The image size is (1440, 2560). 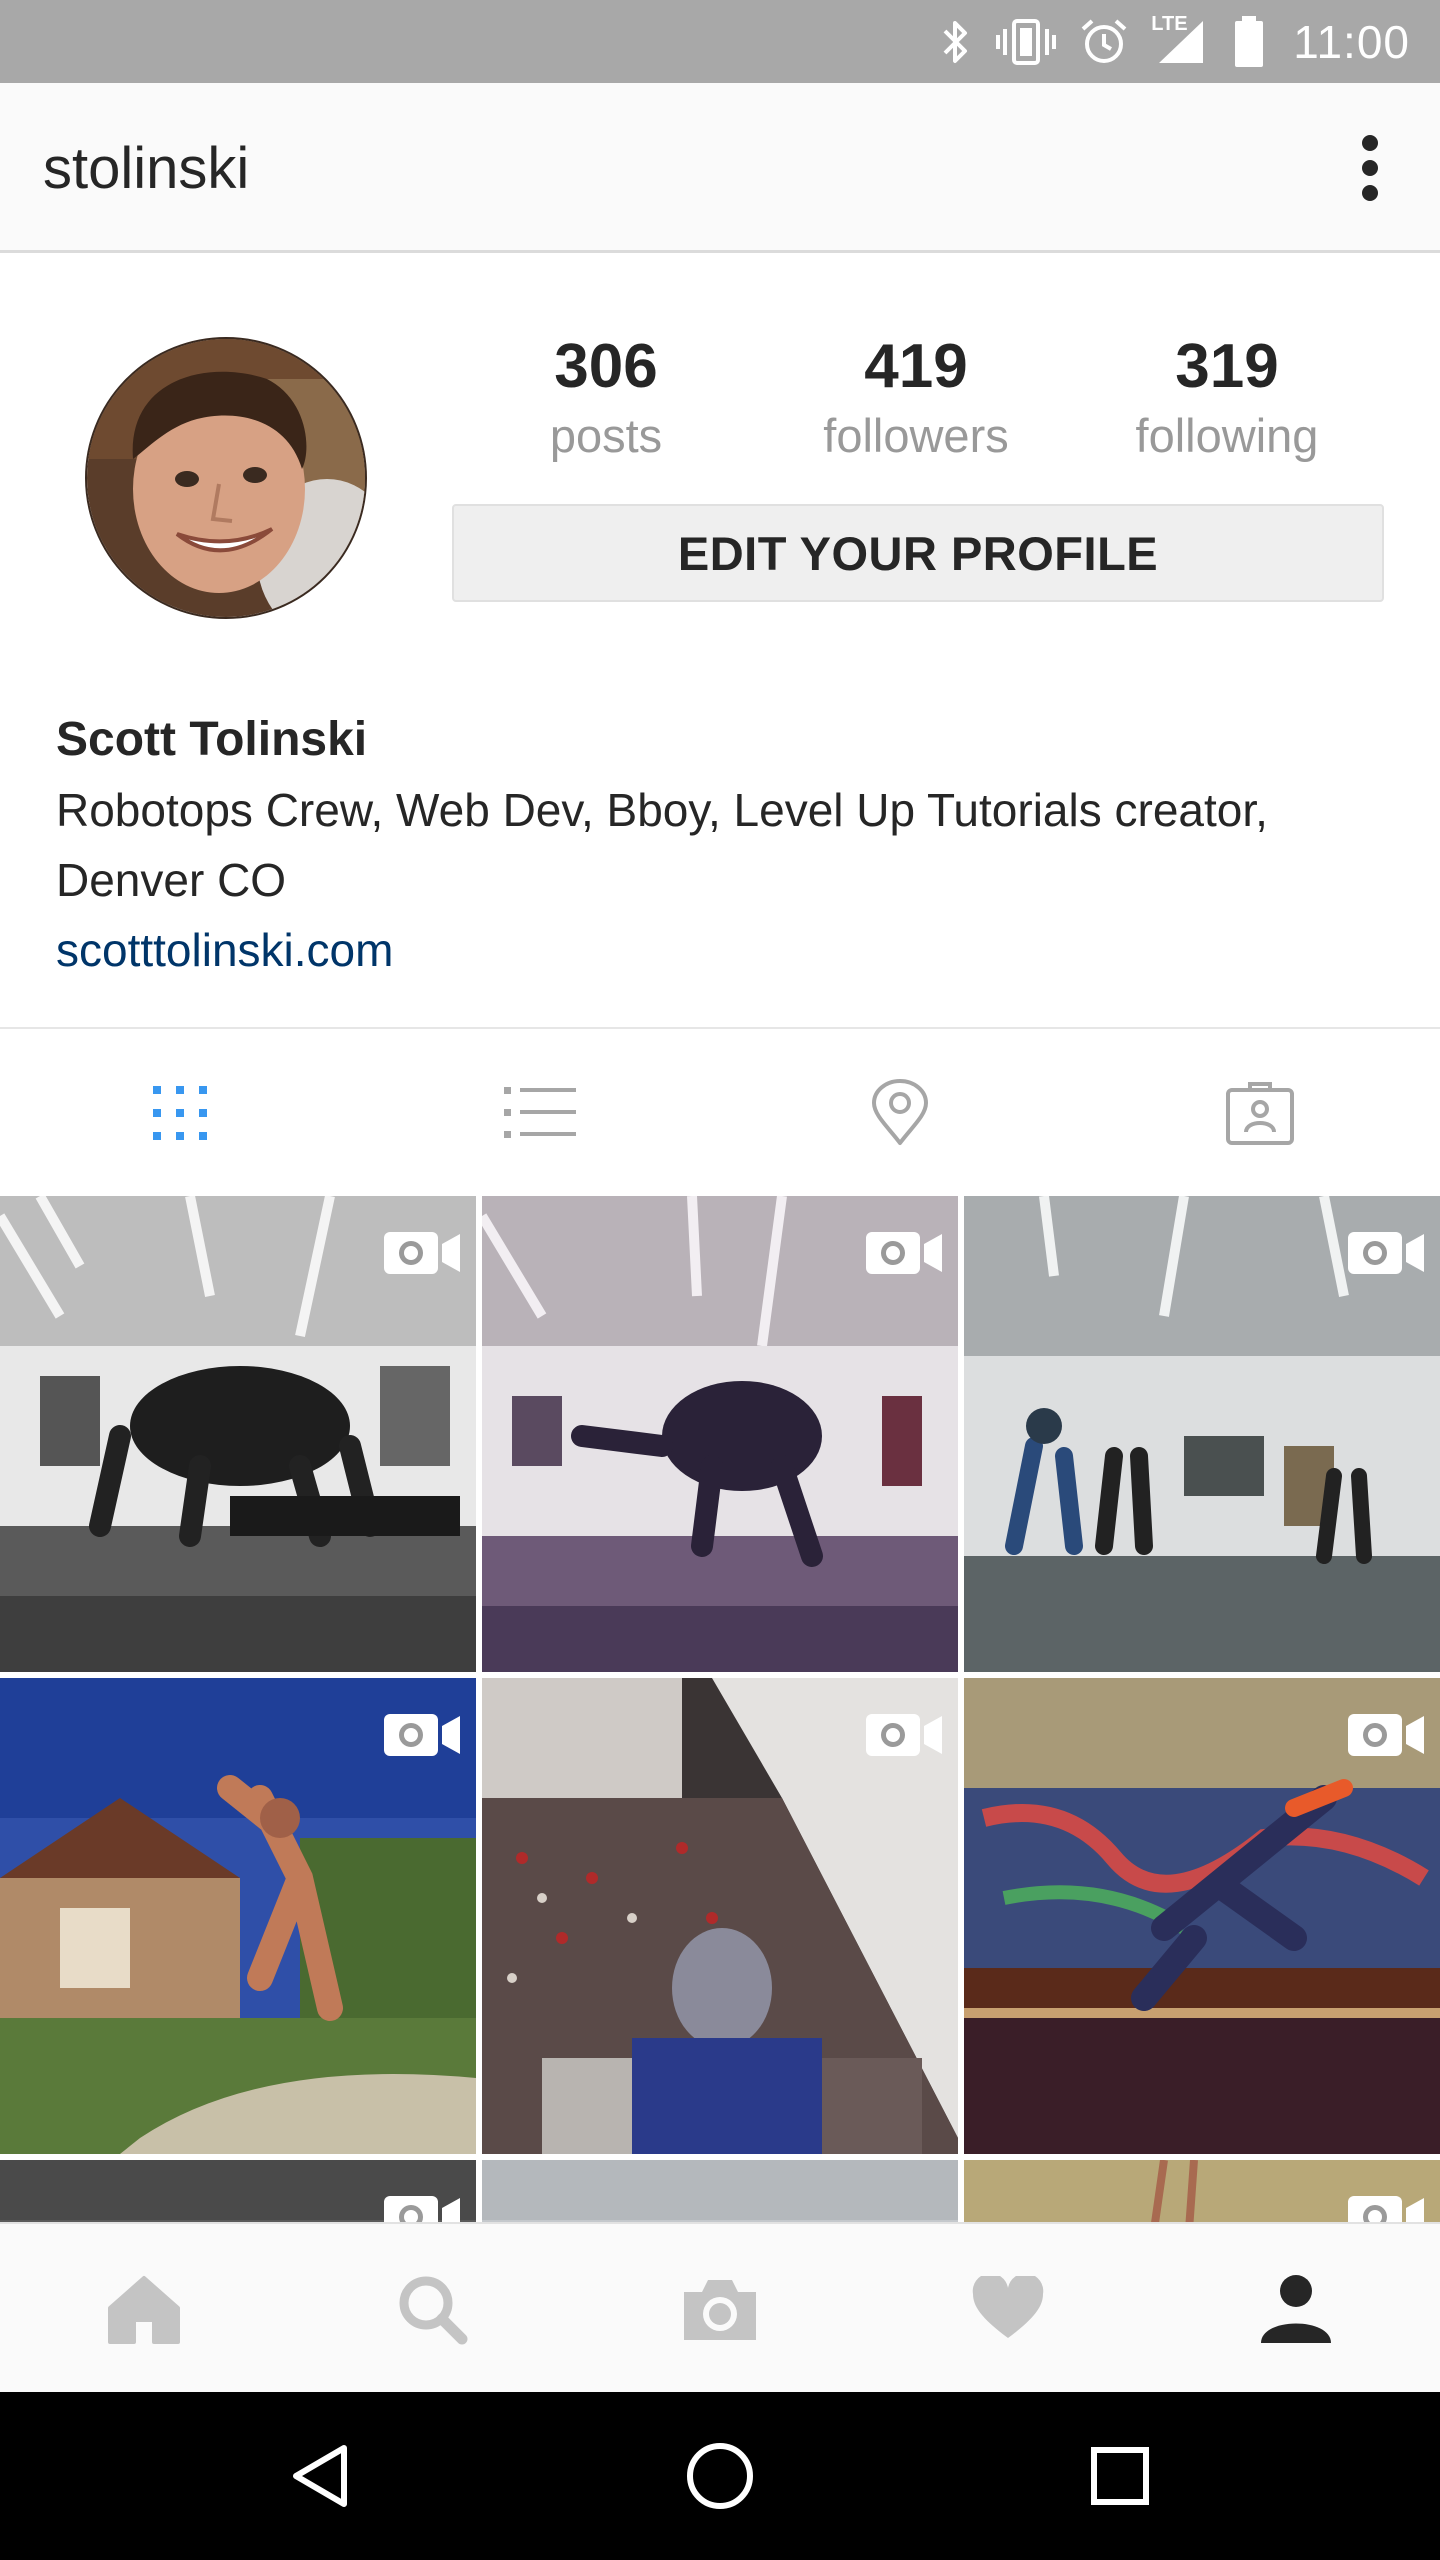 I want to click on recents-icon, so click(x=1120, y=2476).